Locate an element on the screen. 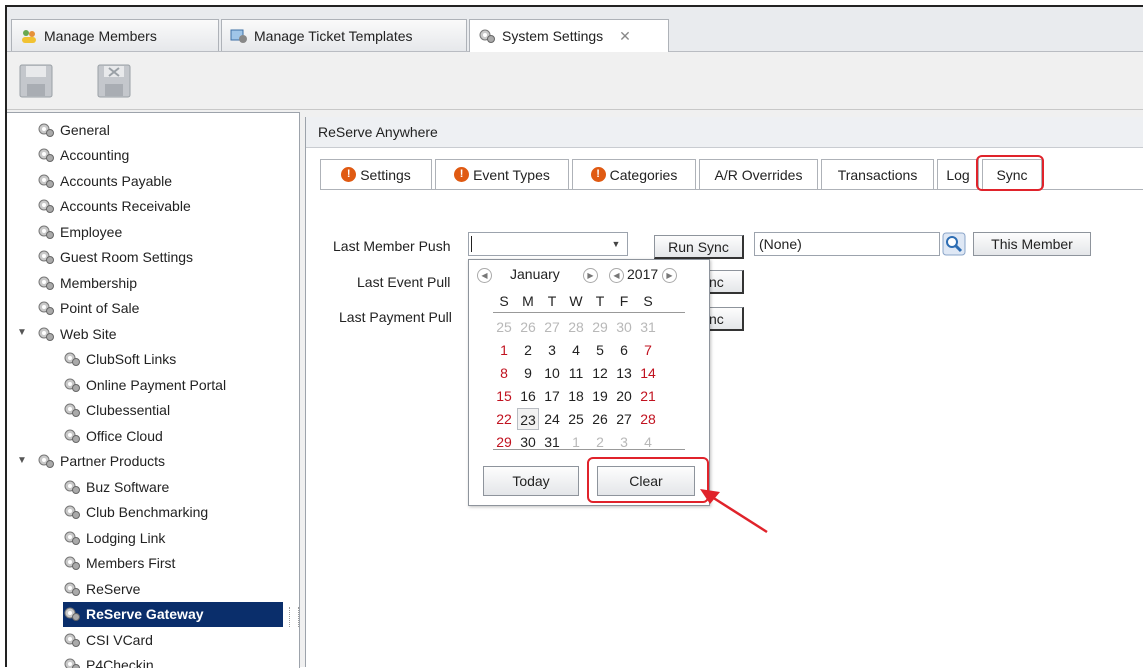  tree-item-p4checkin: P4Checkin is located at coordinates (108, 660).